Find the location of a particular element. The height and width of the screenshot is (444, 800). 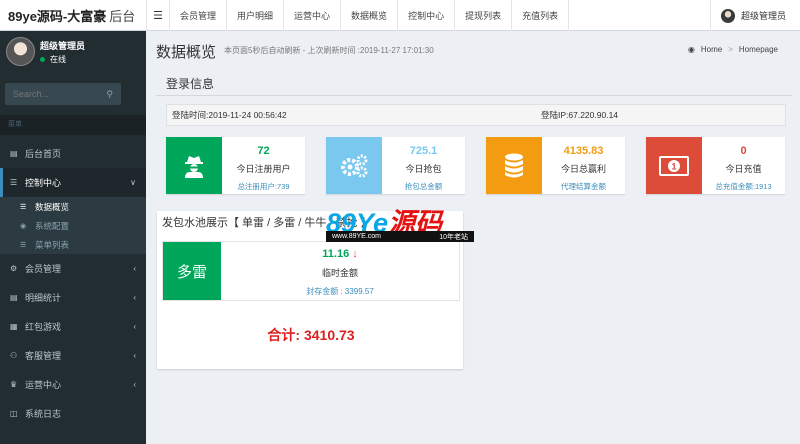

brand-logo: 89ye源码-大富豪 后台 is located at coordinates (73, 15).